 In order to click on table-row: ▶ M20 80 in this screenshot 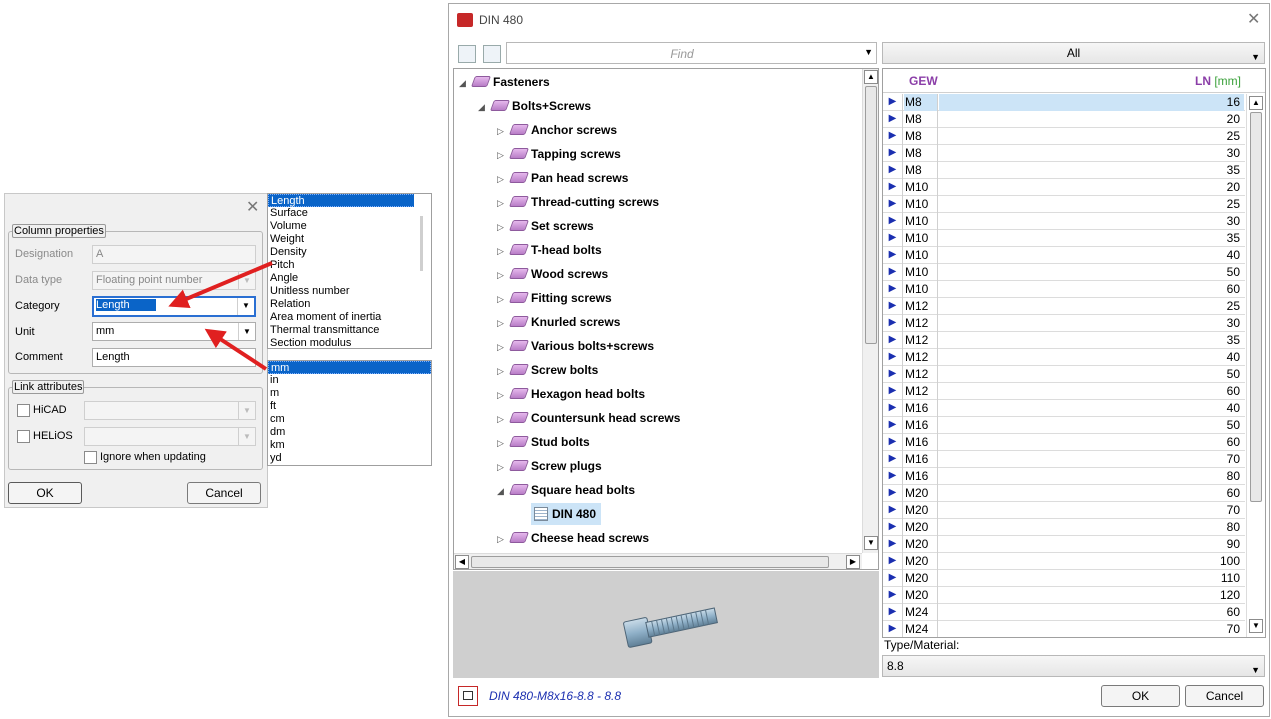, I will do `click(1064, 527)`.